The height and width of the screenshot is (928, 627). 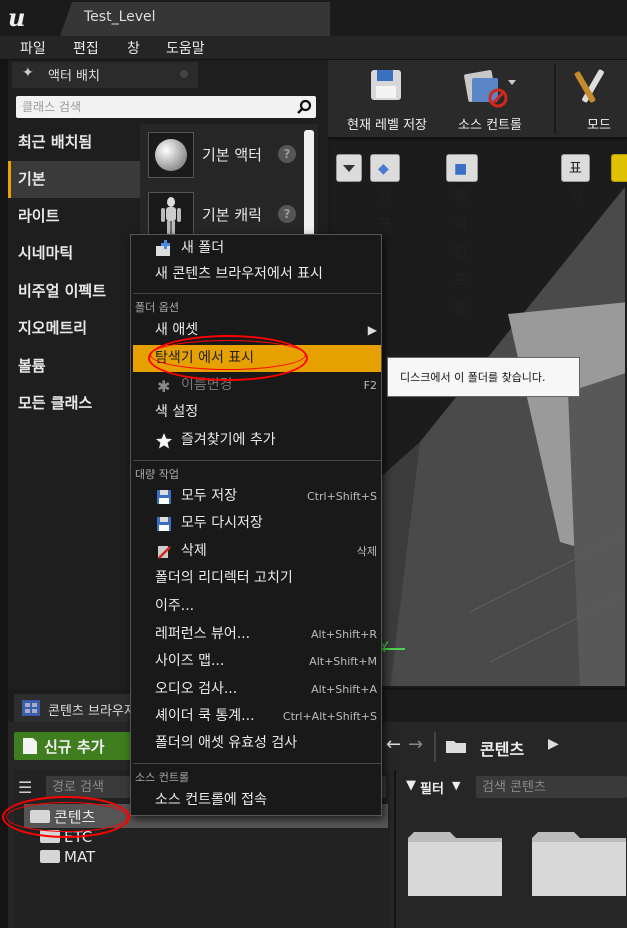 What do you see at coordinates (74, 179) in the screenshot?
I see `category-basic: 기본` at bounding box center [74, 179].